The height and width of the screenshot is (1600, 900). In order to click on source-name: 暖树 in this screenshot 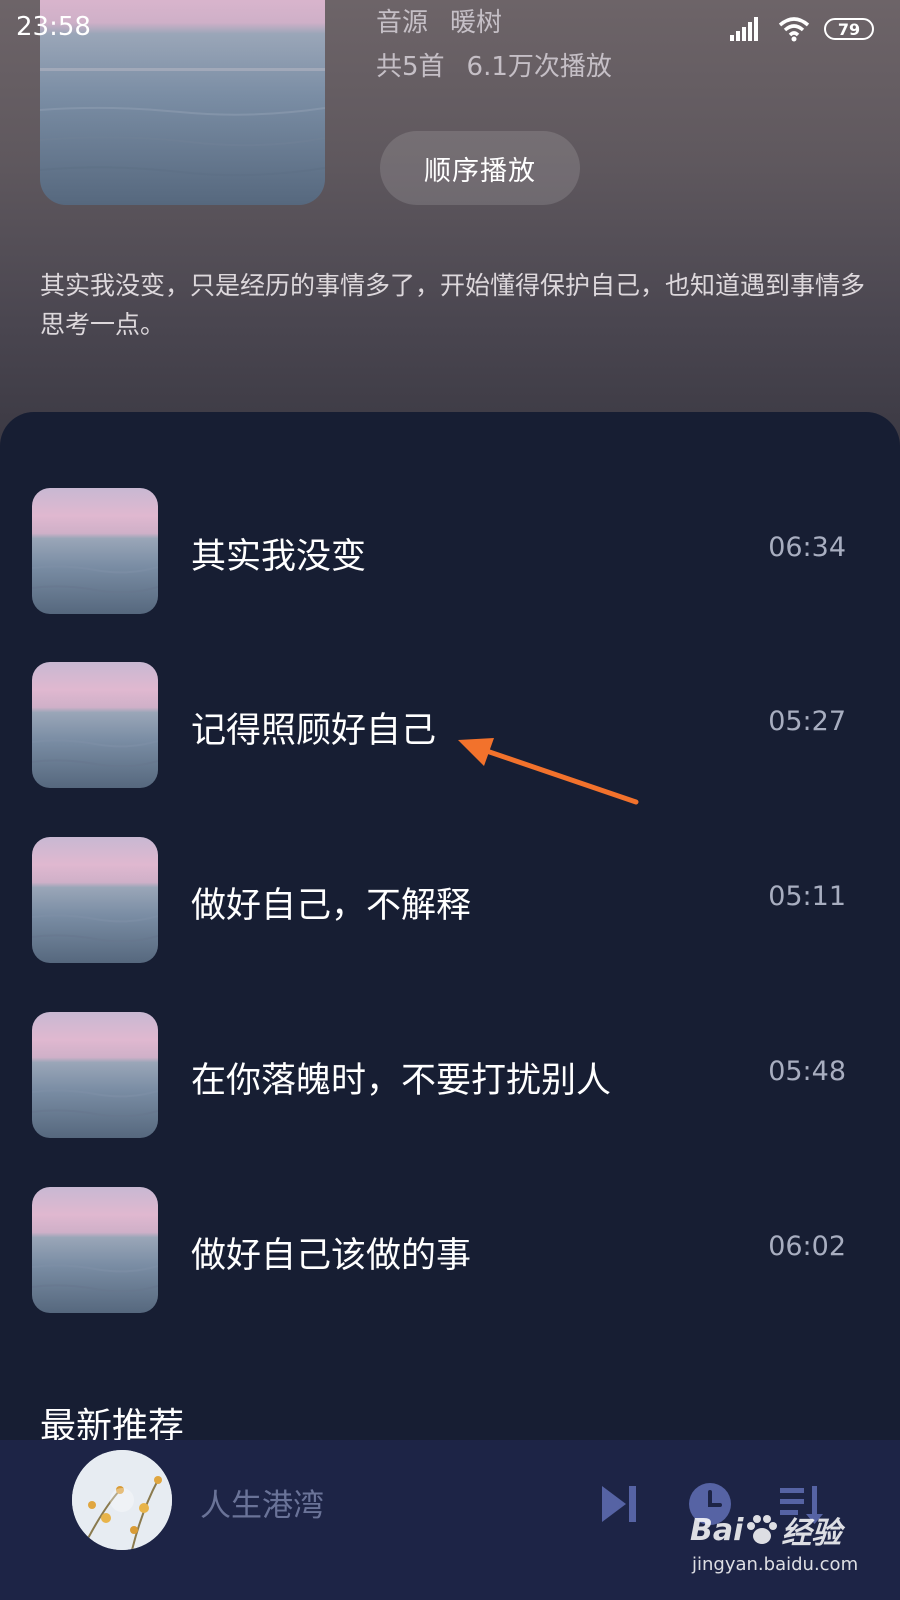, I will do `click(476, 20)`.